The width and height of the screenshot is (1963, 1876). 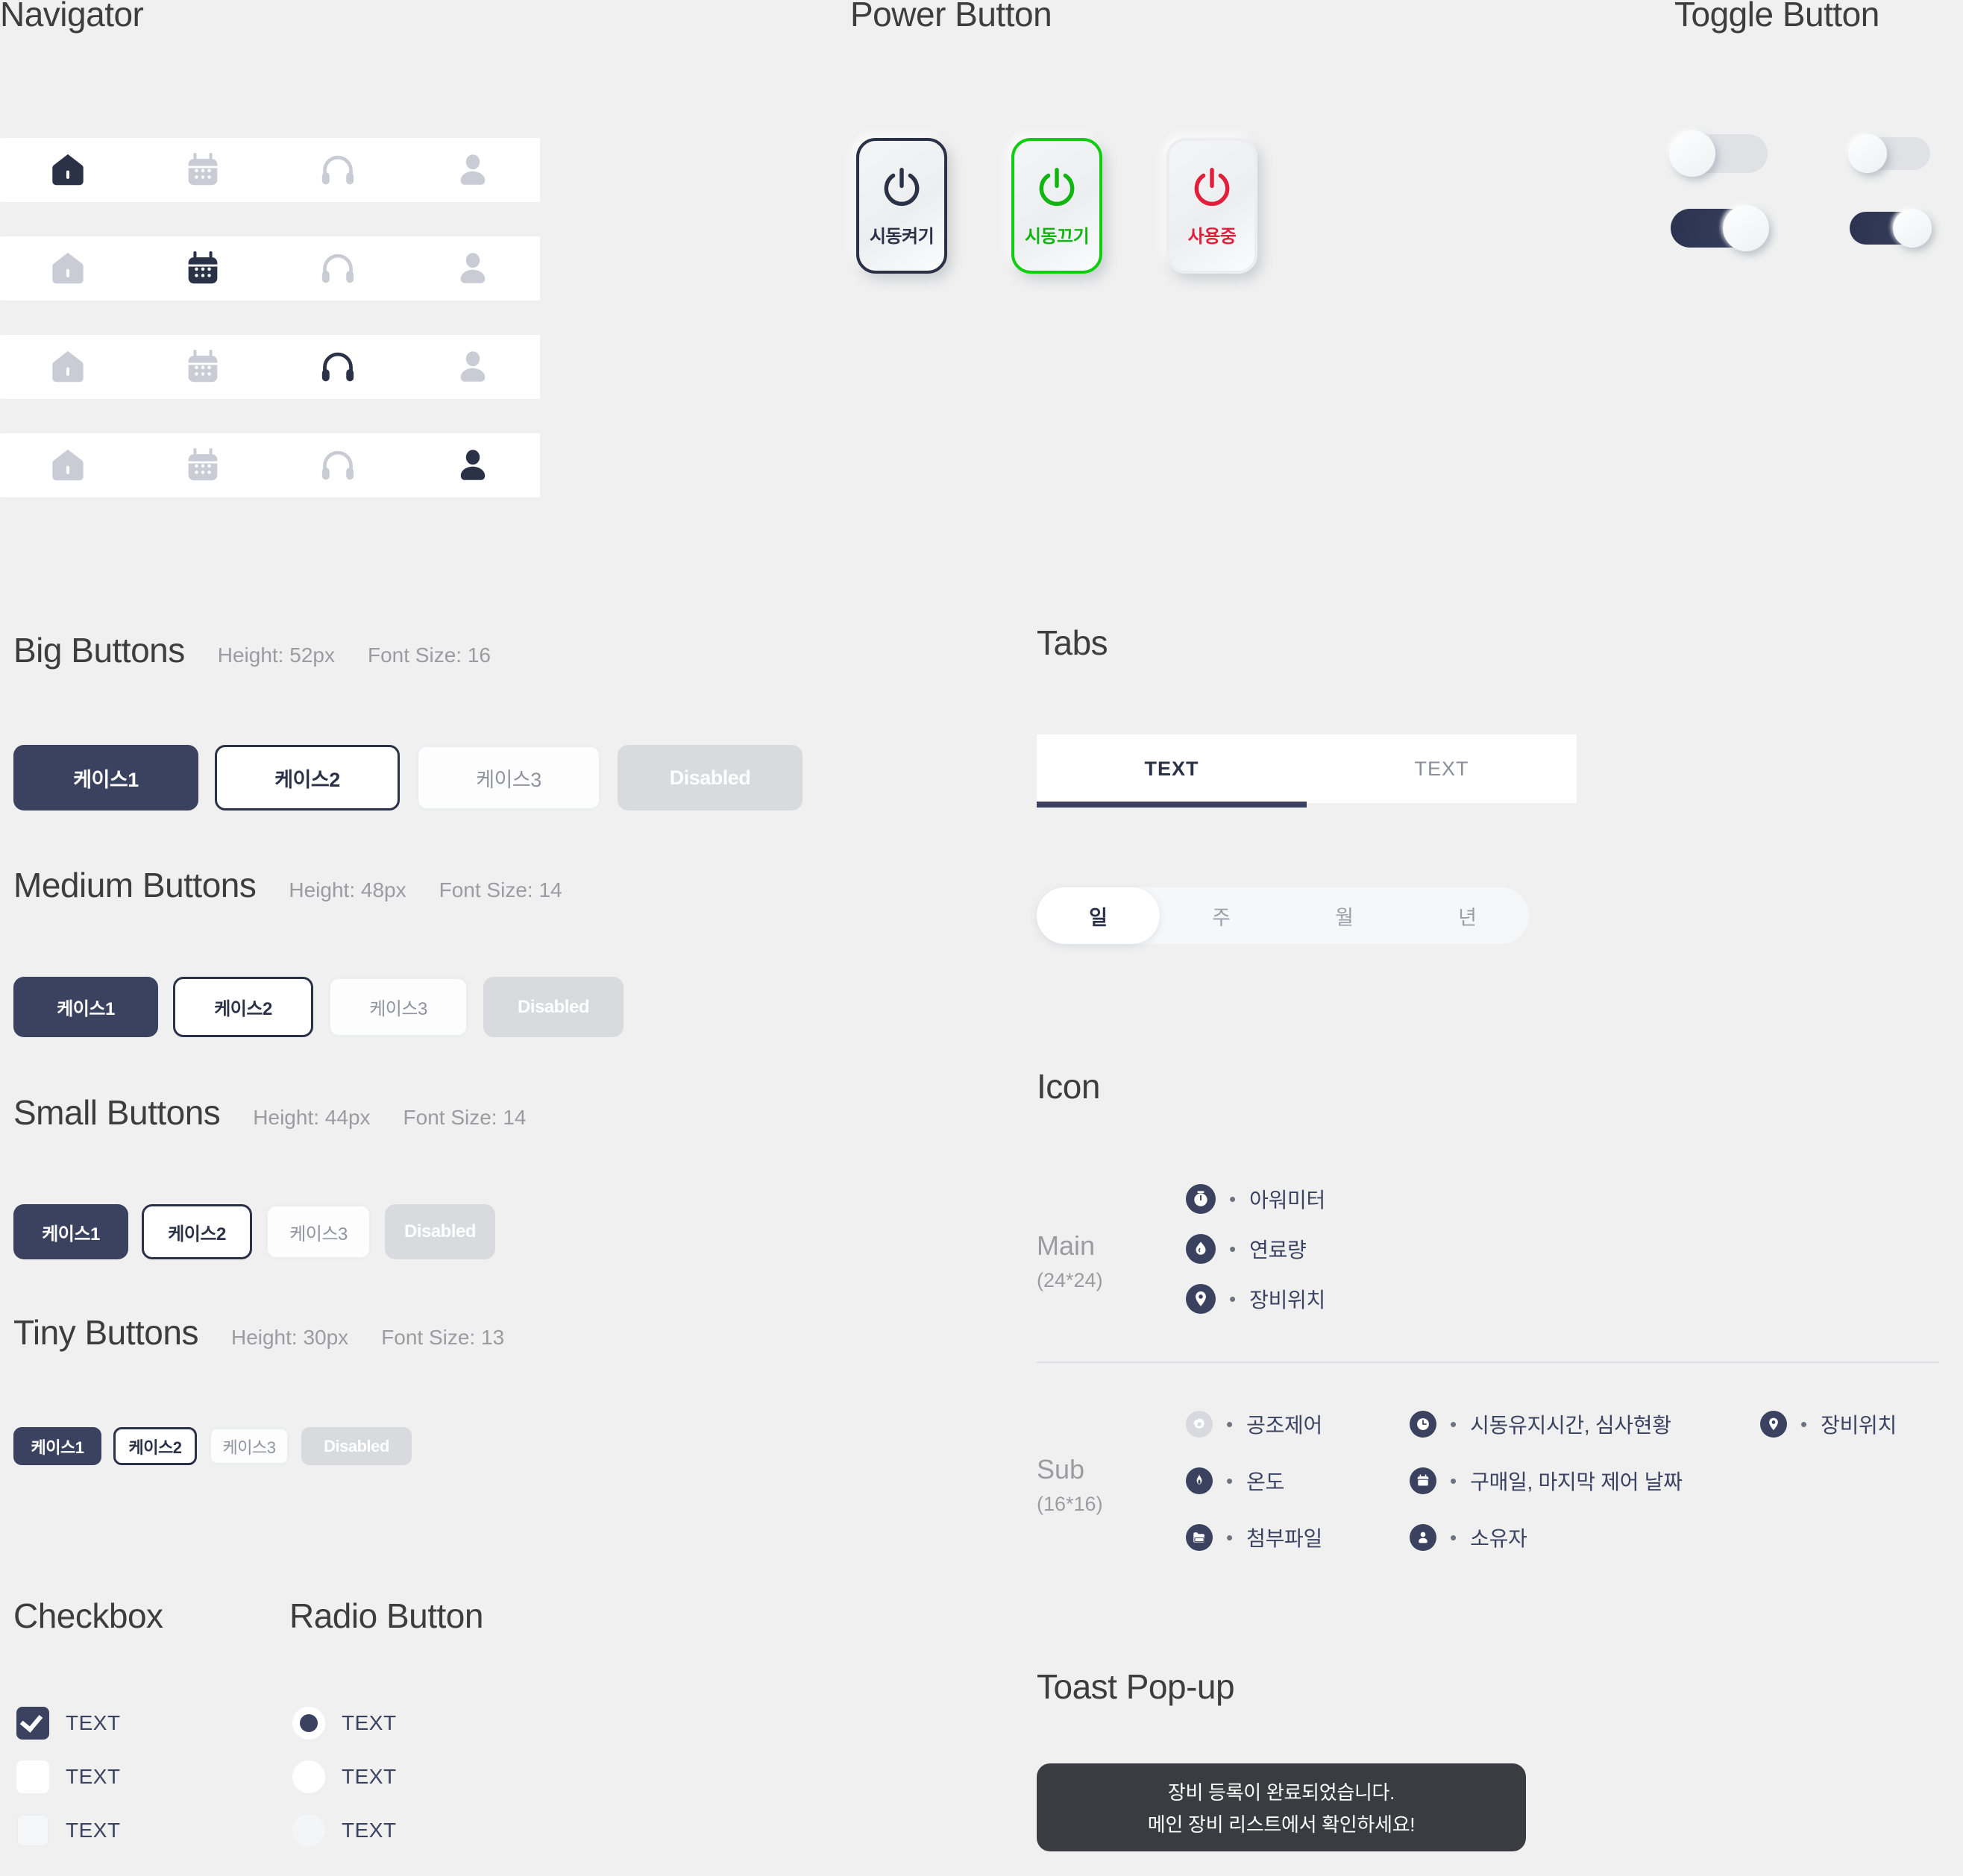 What do you see at coordinates (902, 186) in the screenshot?
I see `power-icon` at bounding box center [902, 186].